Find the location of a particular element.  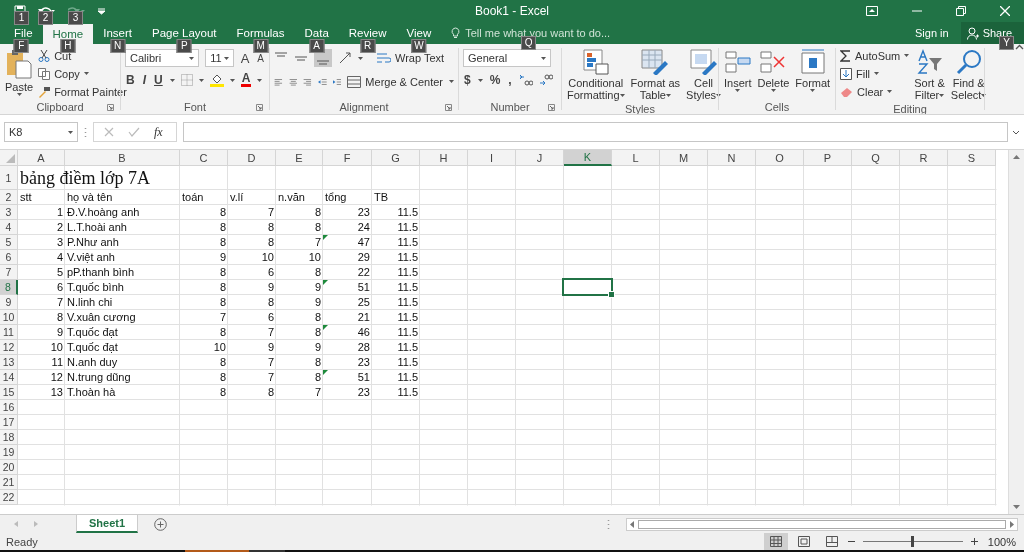

group-label: Number is located at coordinates (510, 107).